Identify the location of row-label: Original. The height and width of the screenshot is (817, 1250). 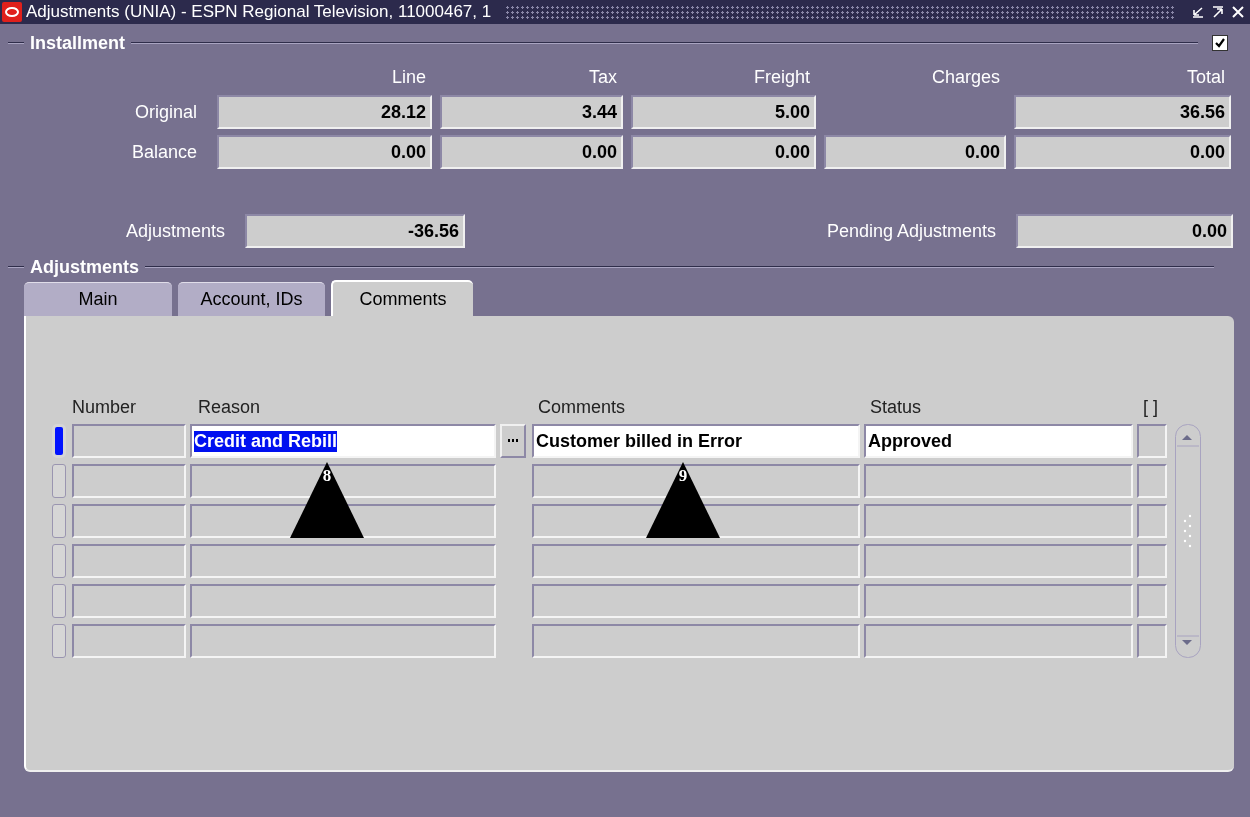
(165, 112).